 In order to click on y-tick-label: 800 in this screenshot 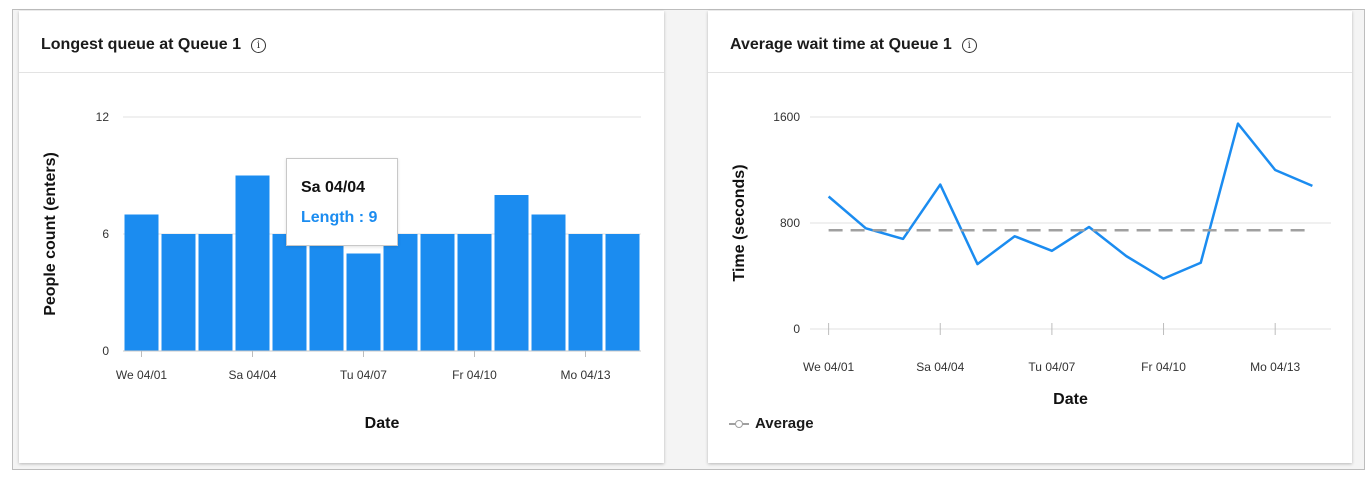, I will do `click(790, 223)`.